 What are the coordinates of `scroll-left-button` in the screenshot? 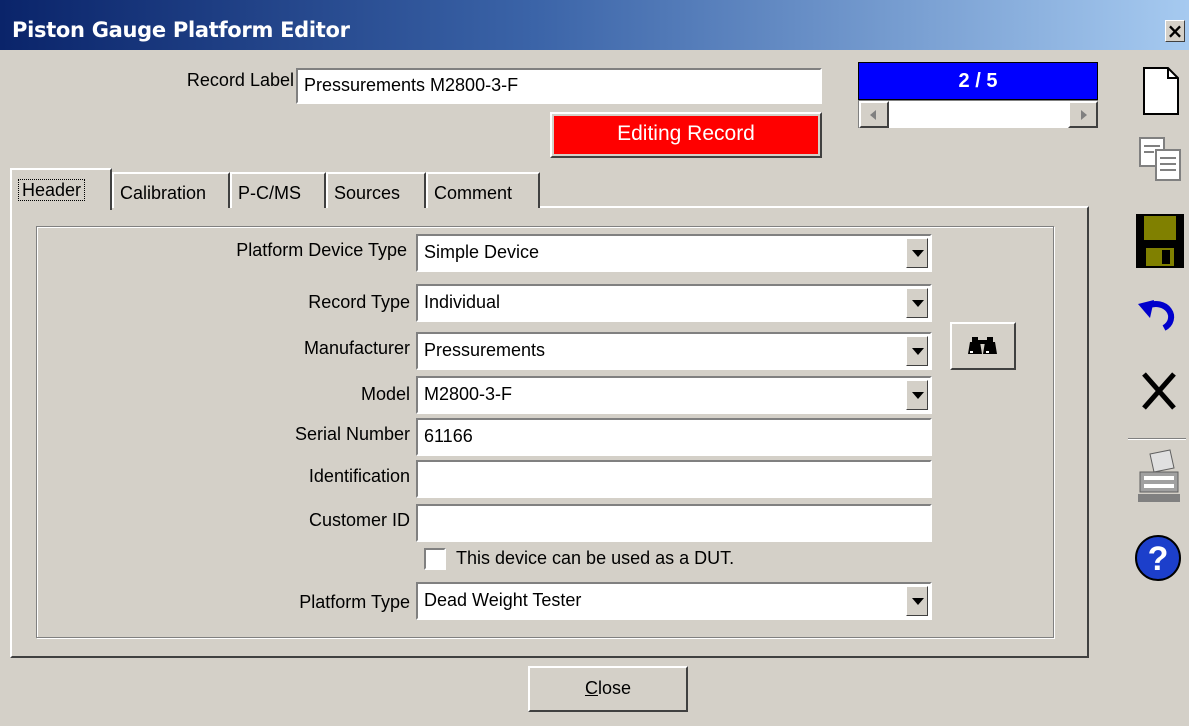 It's located at (874, 114).